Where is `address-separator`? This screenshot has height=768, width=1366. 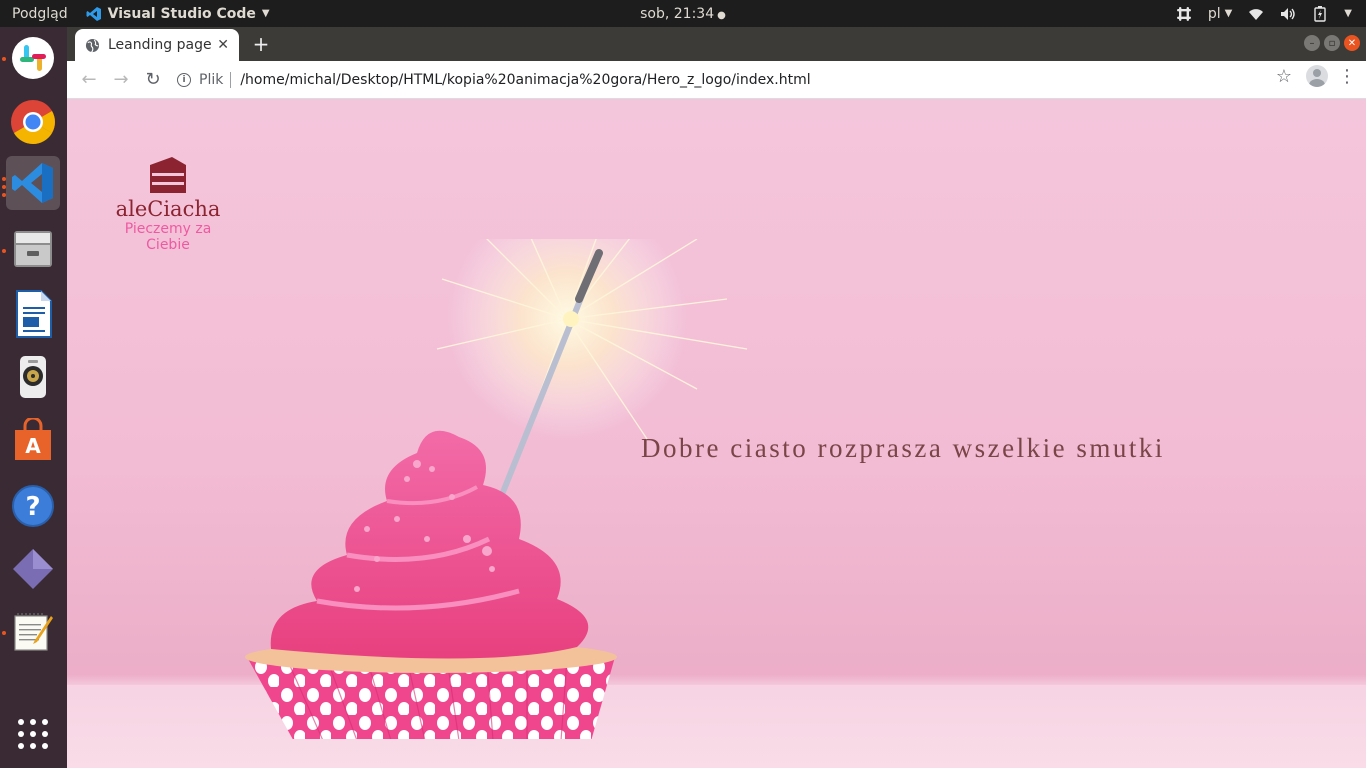
address-separator is located at coordinates (231, 80).